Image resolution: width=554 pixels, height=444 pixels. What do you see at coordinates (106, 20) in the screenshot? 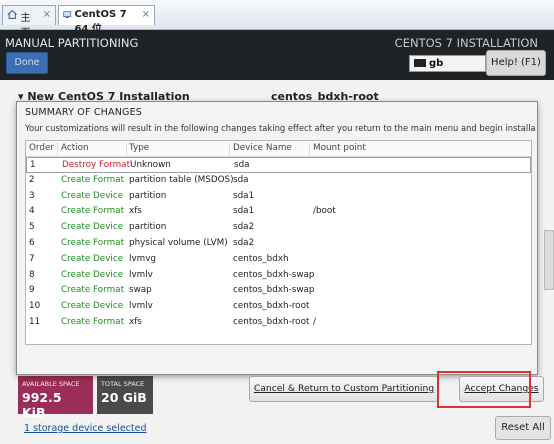
I see `tab-centos-vm: CentOS 7 64 位 ×` at bounding box center [106, 20].